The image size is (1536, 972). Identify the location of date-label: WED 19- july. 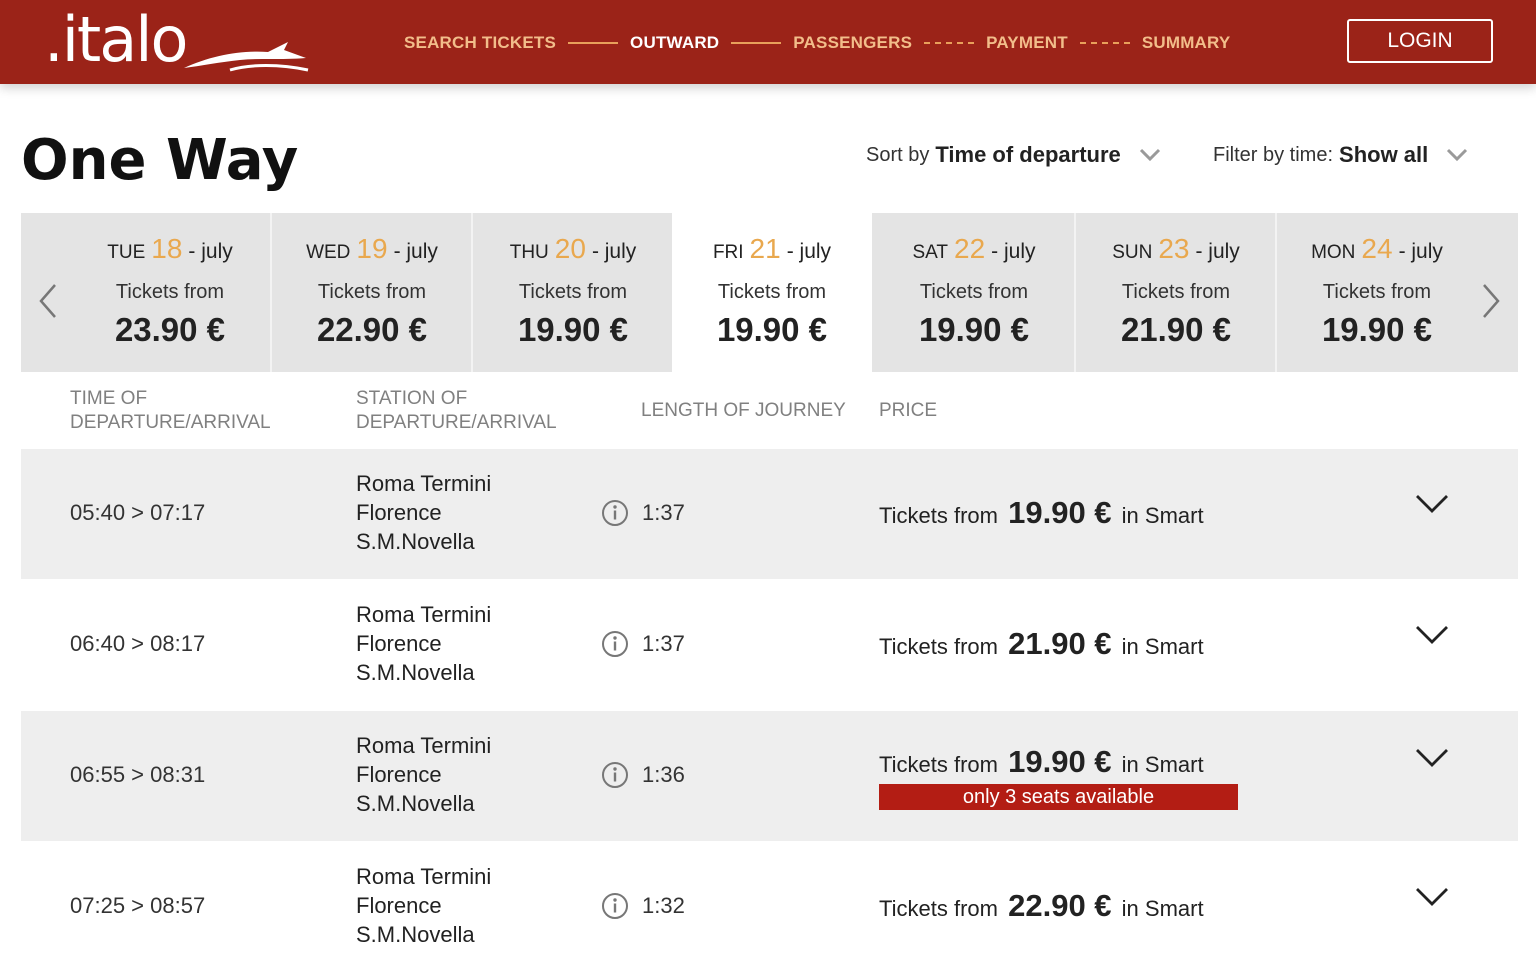
(372, 248).